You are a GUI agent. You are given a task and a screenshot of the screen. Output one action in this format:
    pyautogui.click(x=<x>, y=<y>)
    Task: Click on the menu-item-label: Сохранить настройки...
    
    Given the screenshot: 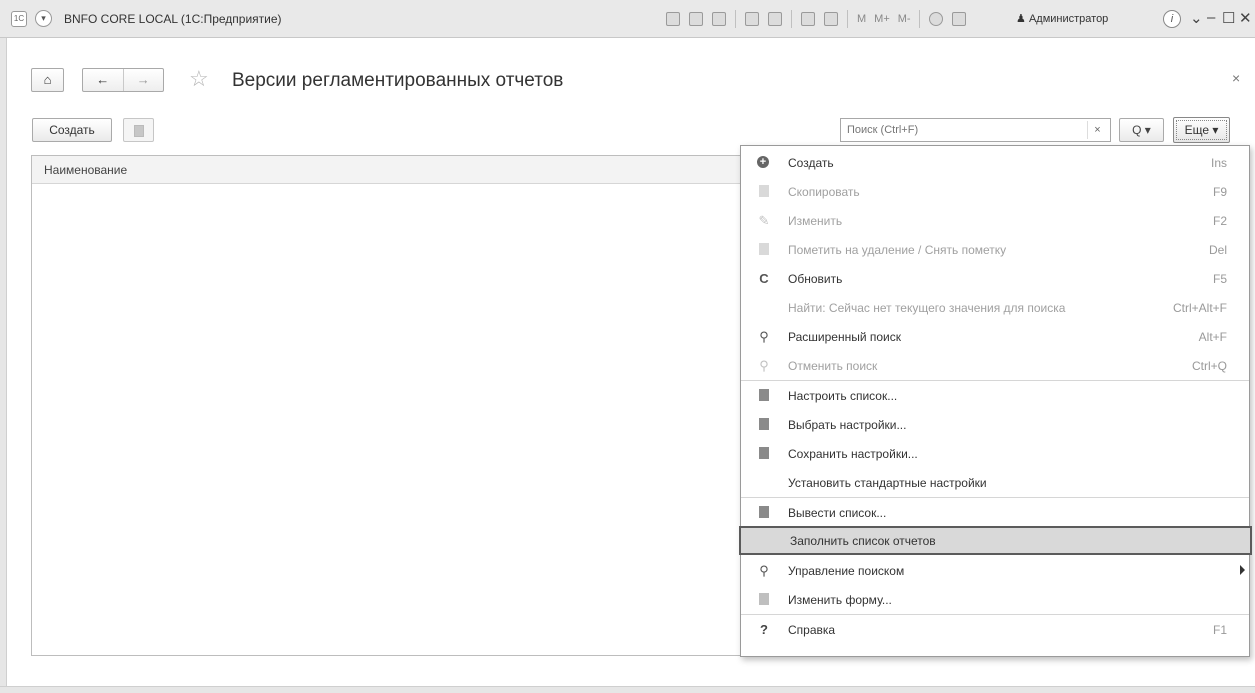 What is the action you would take?
    pyautogui.click(x=853, y=454)
    